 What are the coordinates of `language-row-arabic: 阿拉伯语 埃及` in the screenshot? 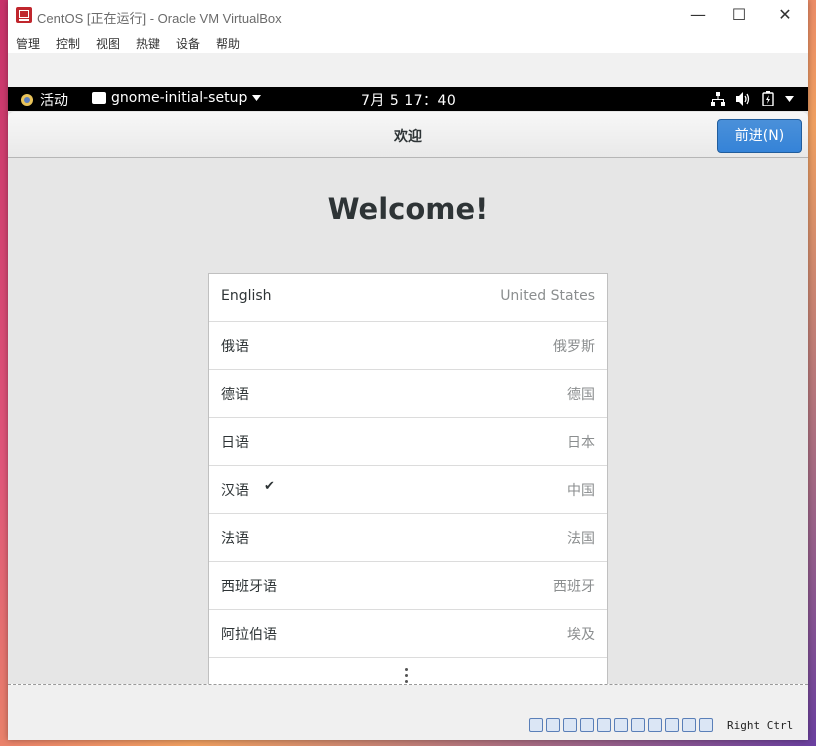 It's located at (408, 634).